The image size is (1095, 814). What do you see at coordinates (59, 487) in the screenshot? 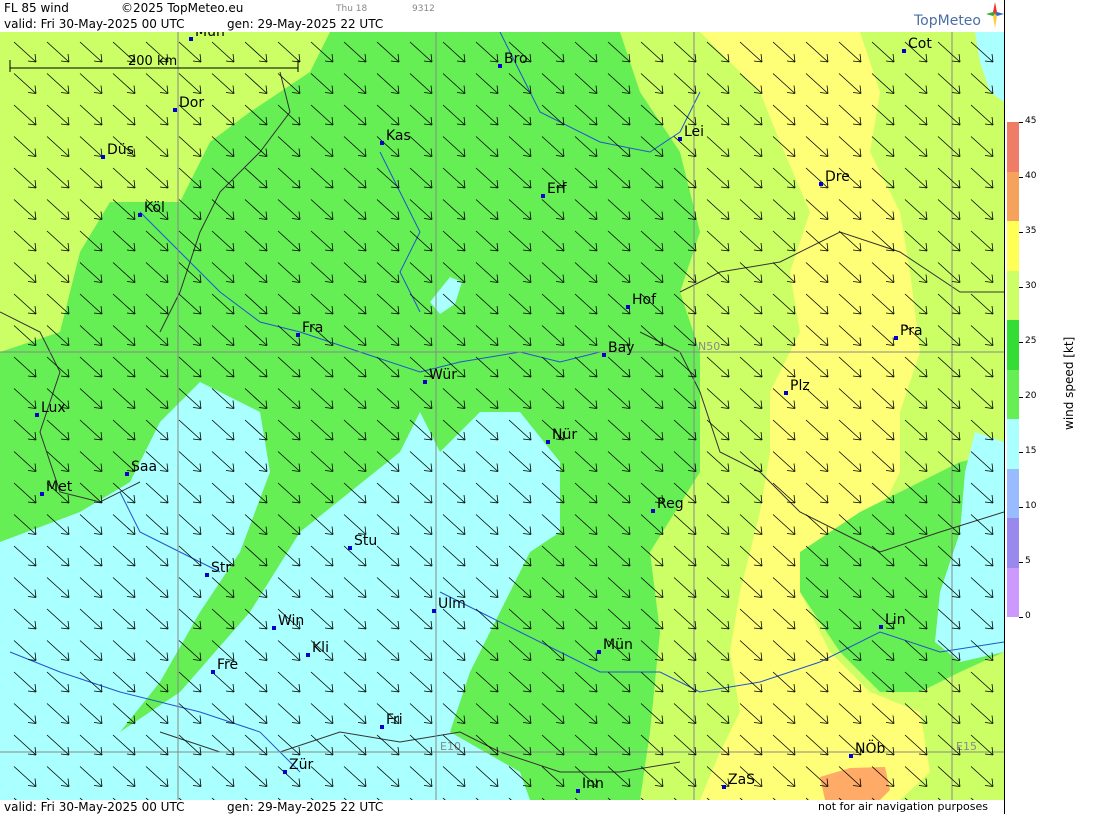
I see `city-label: Met` at bounding box center [59, 487].